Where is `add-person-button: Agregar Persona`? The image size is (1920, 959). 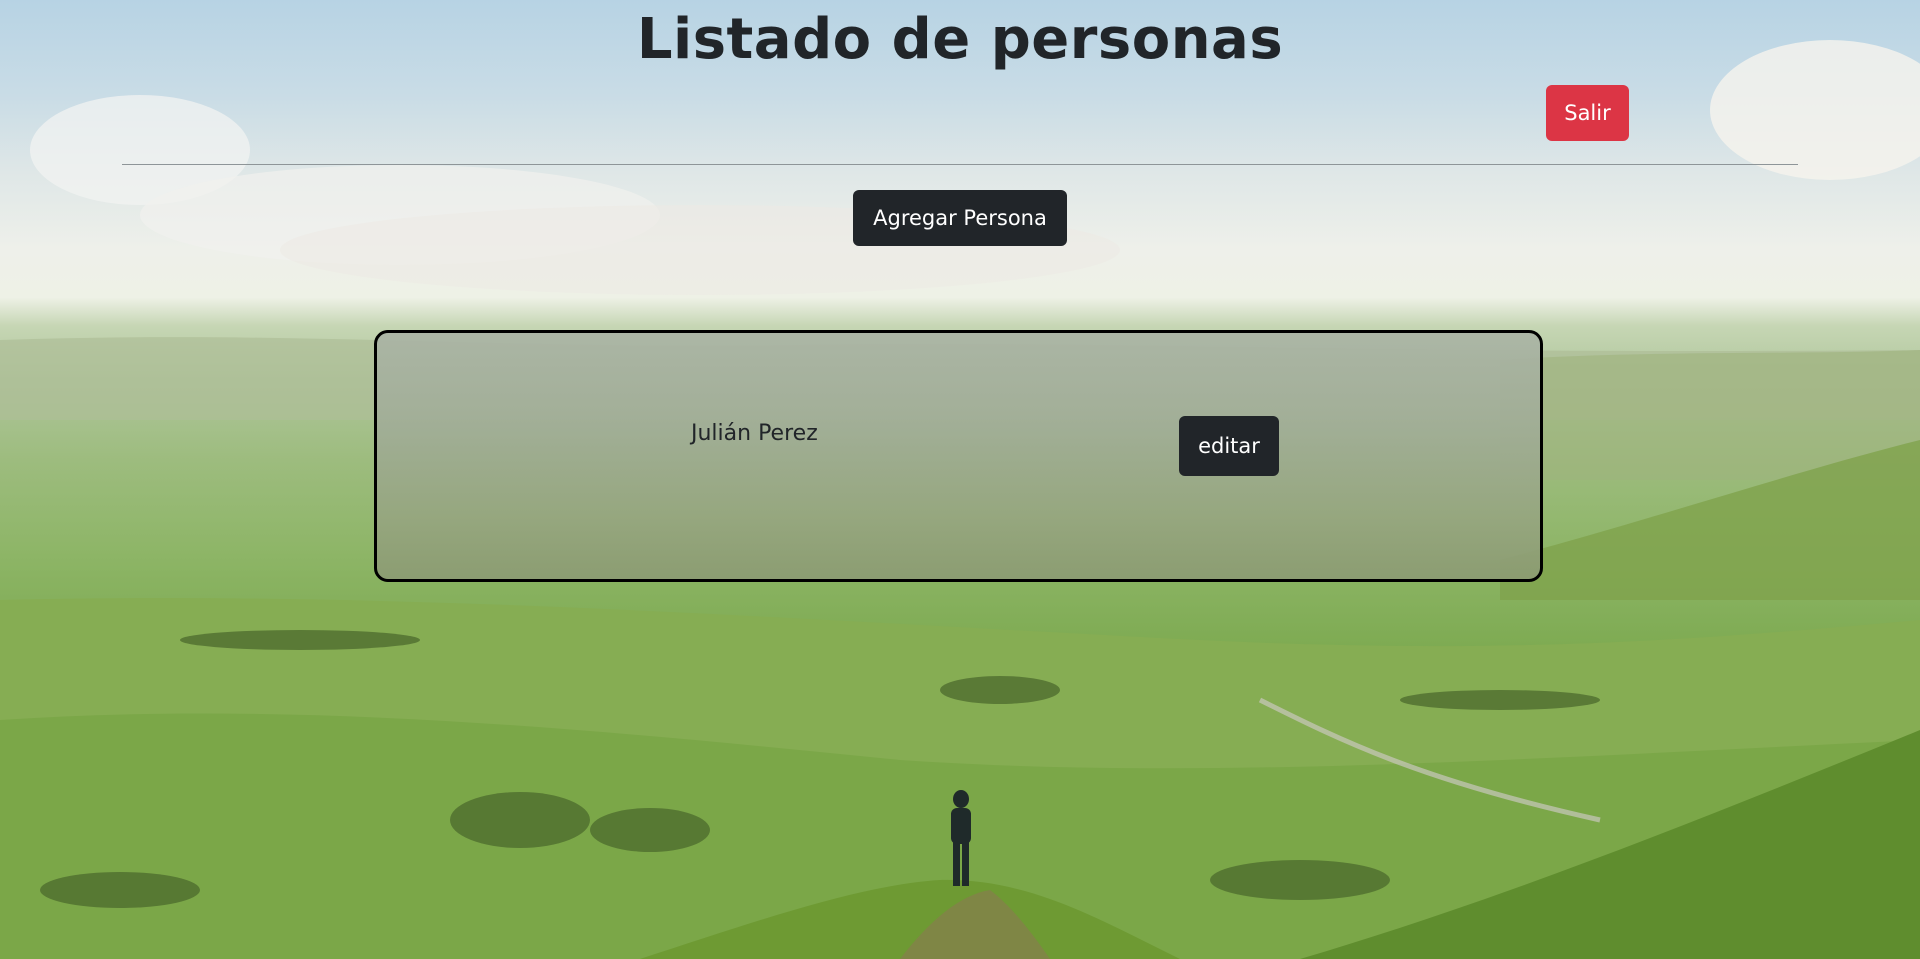 add-person-button: Agregar Persona is located at coordinates (960, 218).